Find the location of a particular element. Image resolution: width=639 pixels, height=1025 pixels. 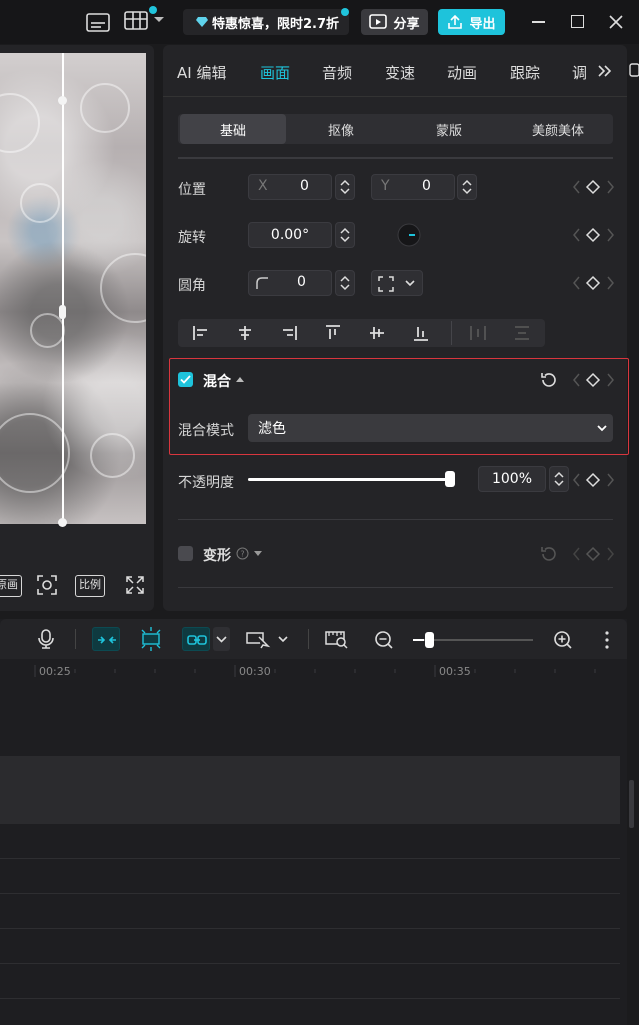

help-icon: ? is located at coordinates (242, 553).